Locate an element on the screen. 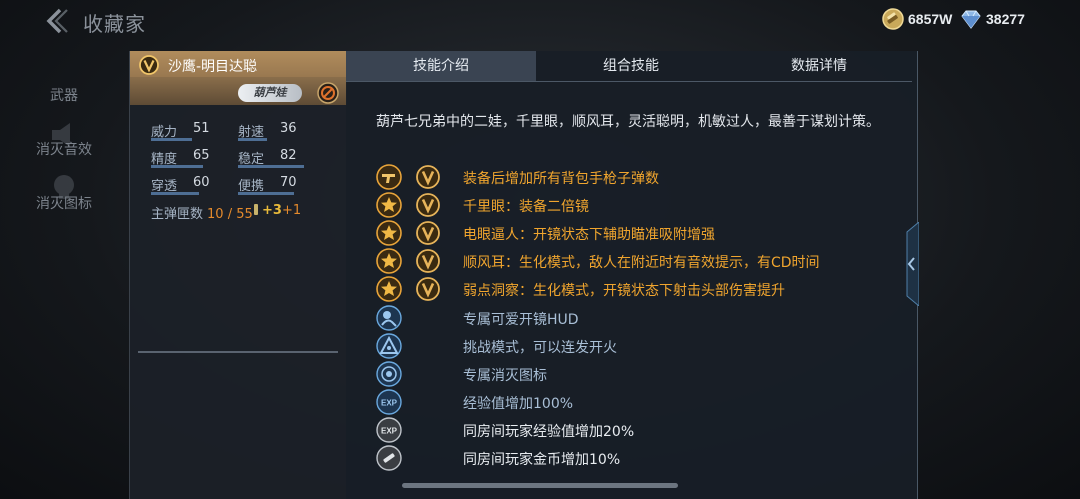 The image size is (1080, 499). diamond-icon is located at coordinates (971, 19).